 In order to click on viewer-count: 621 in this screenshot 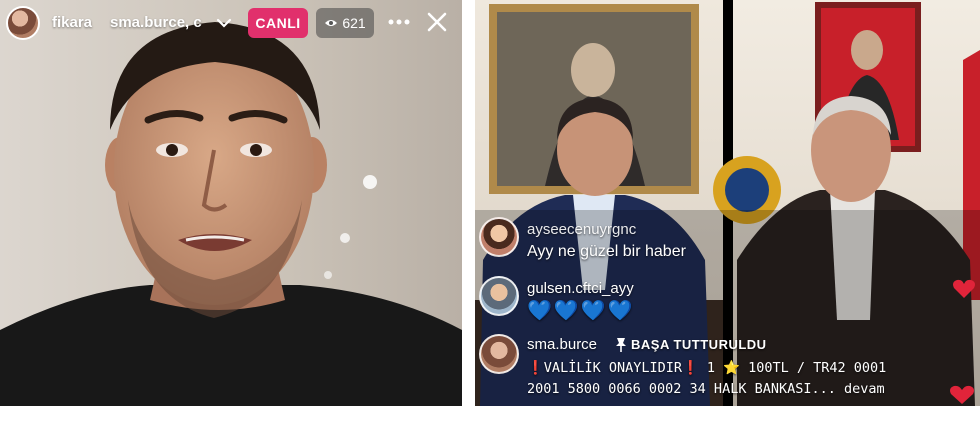, I will do `click(354, 23)`.